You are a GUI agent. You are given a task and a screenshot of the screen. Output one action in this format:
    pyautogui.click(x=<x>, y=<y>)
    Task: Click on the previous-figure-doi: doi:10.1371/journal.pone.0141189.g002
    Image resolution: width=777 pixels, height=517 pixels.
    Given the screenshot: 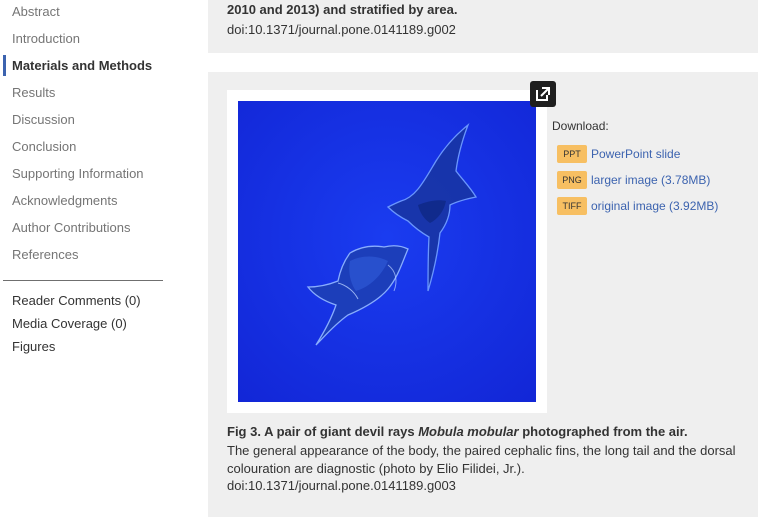 What is the action you would take?
    pyautogui.click(x=341, y=29)
    